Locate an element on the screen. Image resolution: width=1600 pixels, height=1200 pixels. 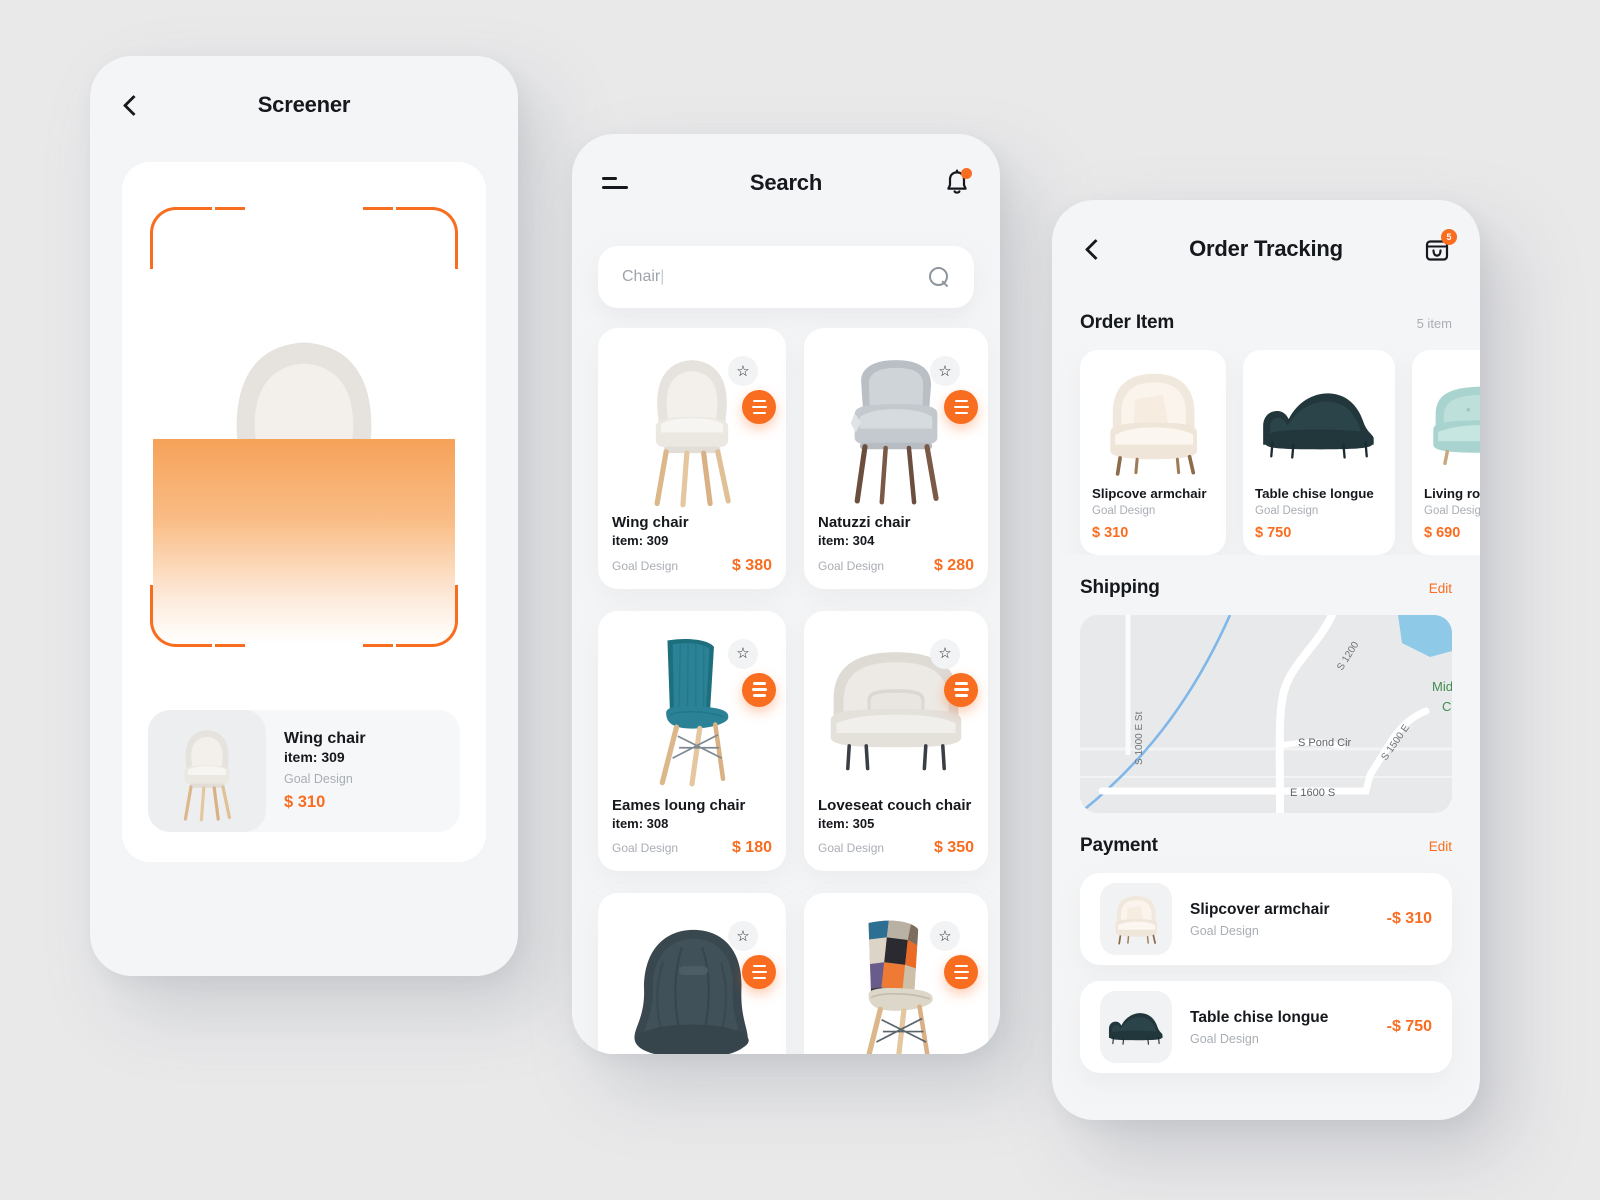
product-item-id: item: 308 is located at coordinates (640, 823).